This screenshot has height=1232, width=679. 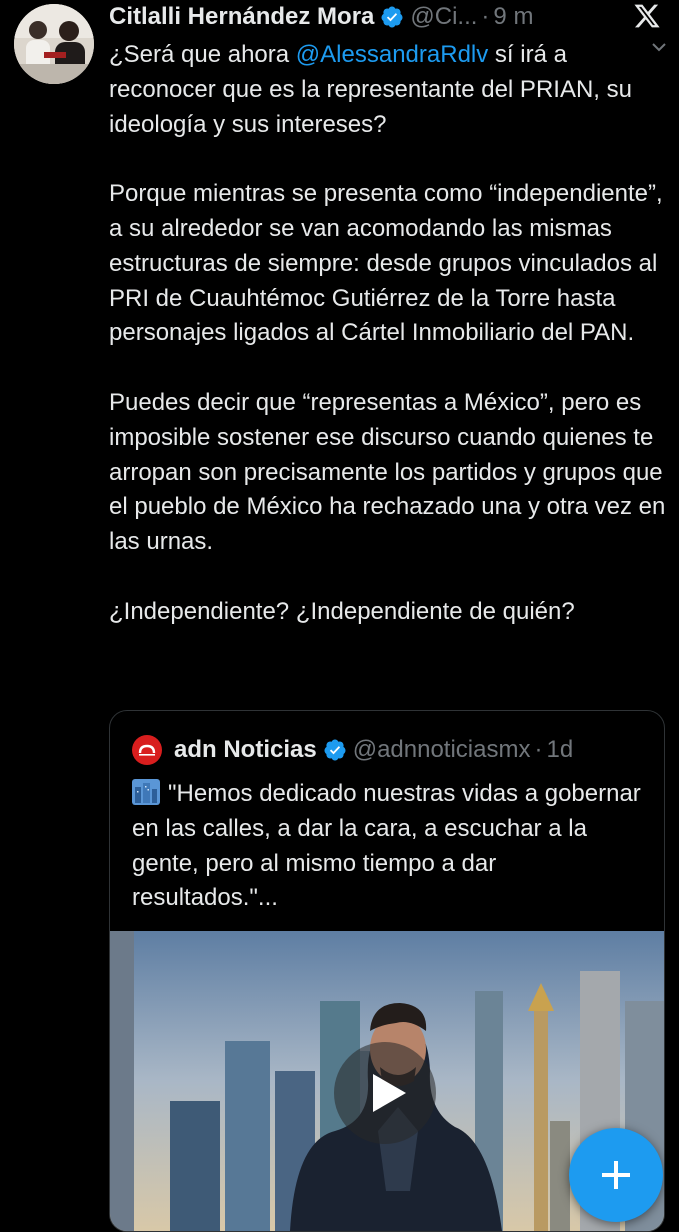 What do you see at coordinates (389, 1093) in the screenshot?
I see `play-icon` at bounding box center [389, 1093].